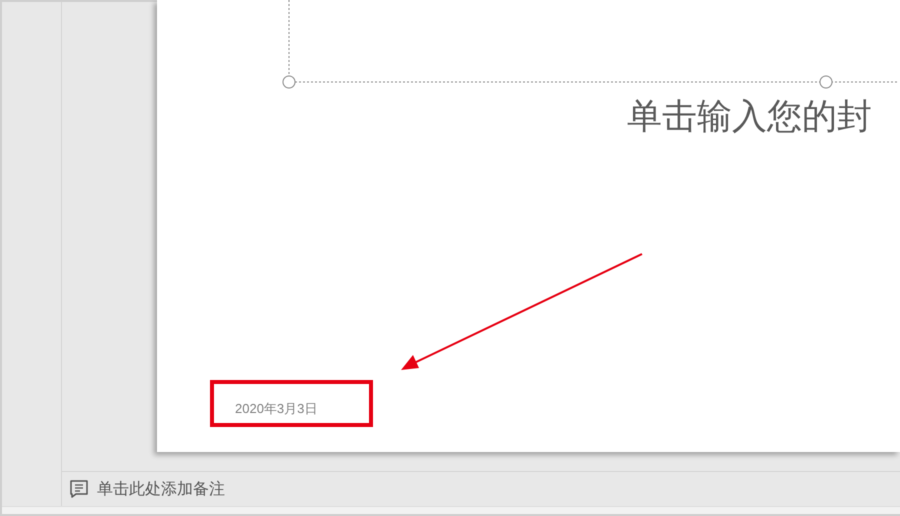 Image resolution: width=900 pixels, height=516 pixels. Describe the element at coordinates (161, 489) in the screenshot. I see `notes-placeholder: 单击此处添加备注` at that location.